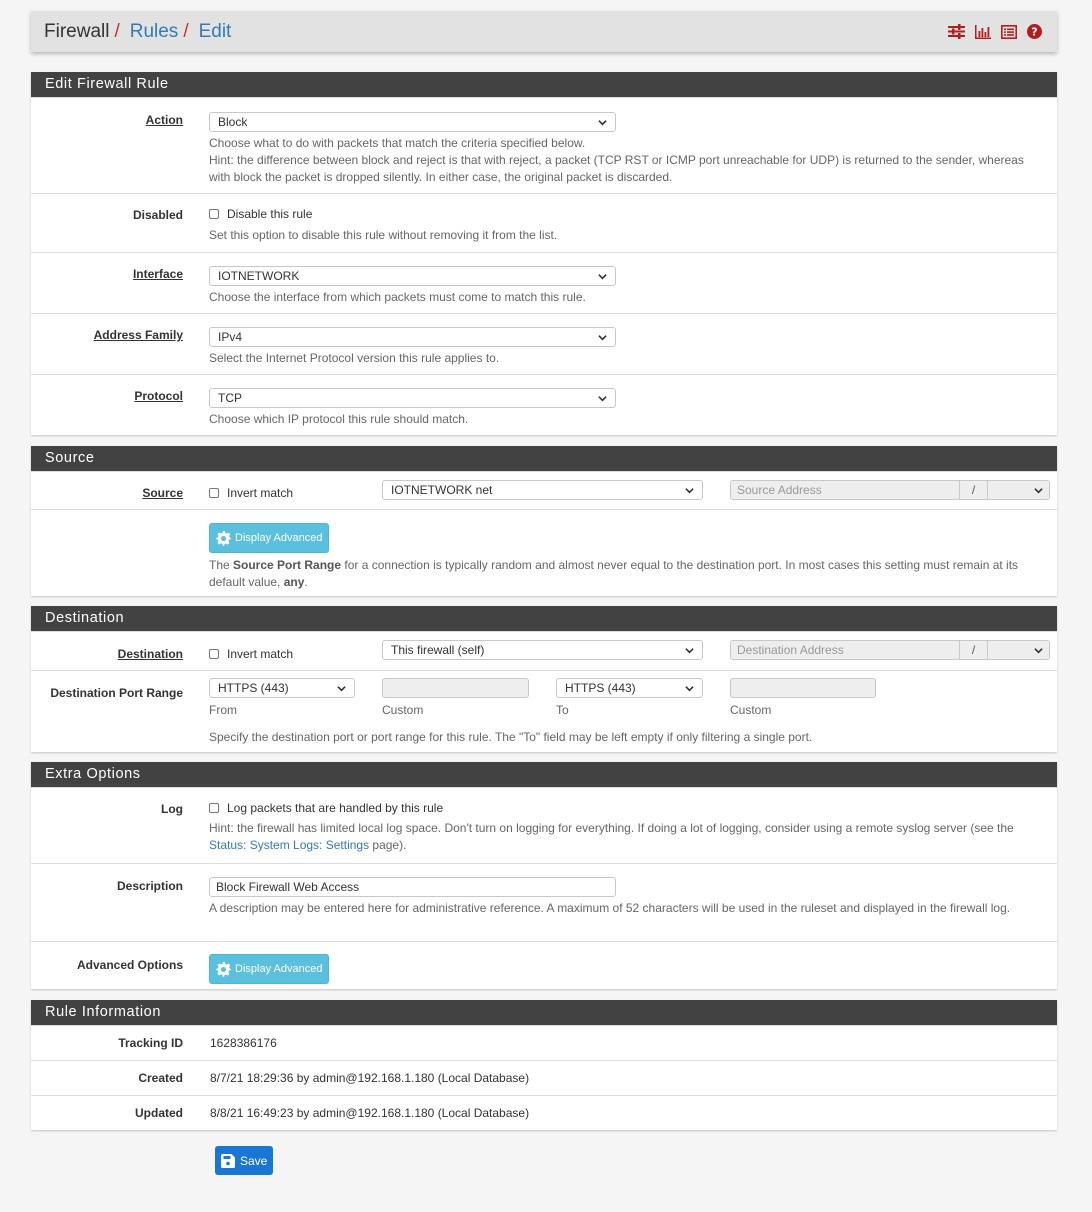 This screenshot has height=1212, width=1092. Describe the element at coordinates (233, 122) in the screenshot. I see `action-value: Block` at that location.